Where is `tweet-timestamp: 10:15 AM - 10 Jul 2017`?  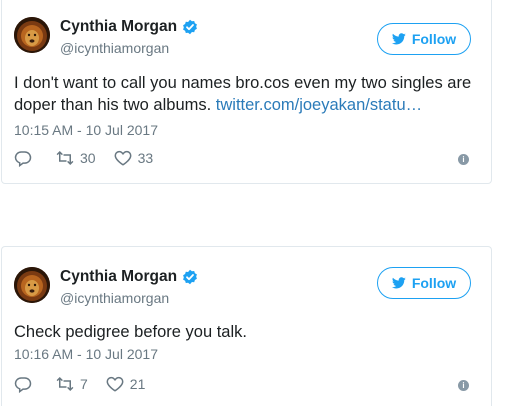 tweet-timestamp: 10:15 AM - 10 Jul 2017 is located at coordinates (86, 130).